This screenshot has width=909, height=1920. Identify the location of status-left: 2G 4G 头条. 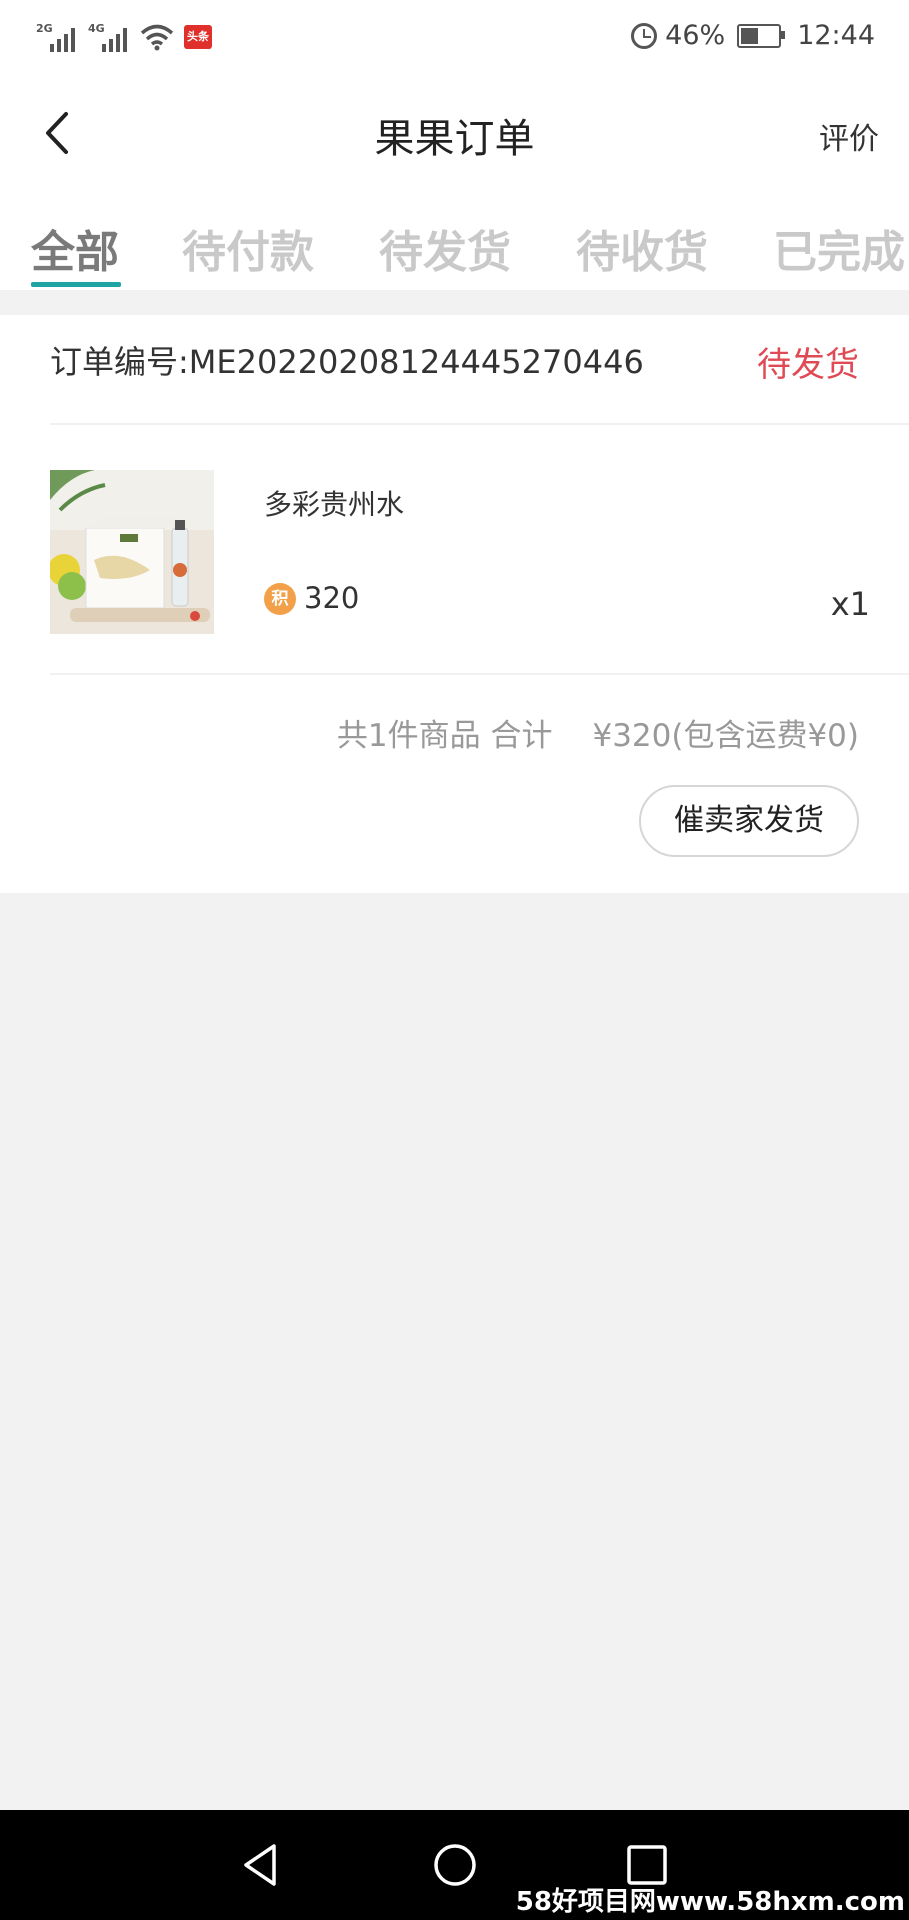
(124, 37).